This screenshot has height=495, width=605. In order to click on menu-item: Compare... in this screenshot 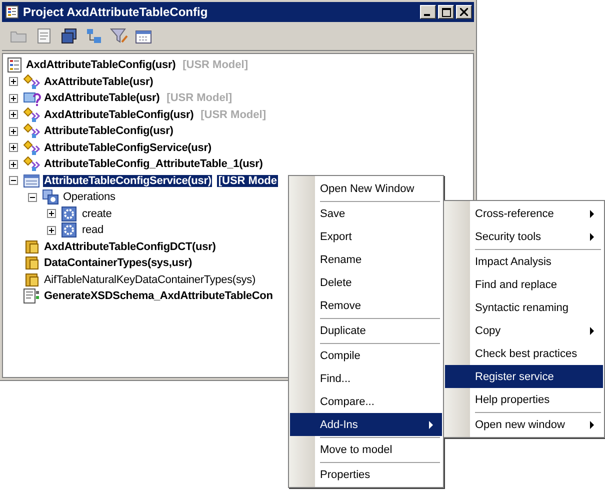, I will do `click(366, 401)`.